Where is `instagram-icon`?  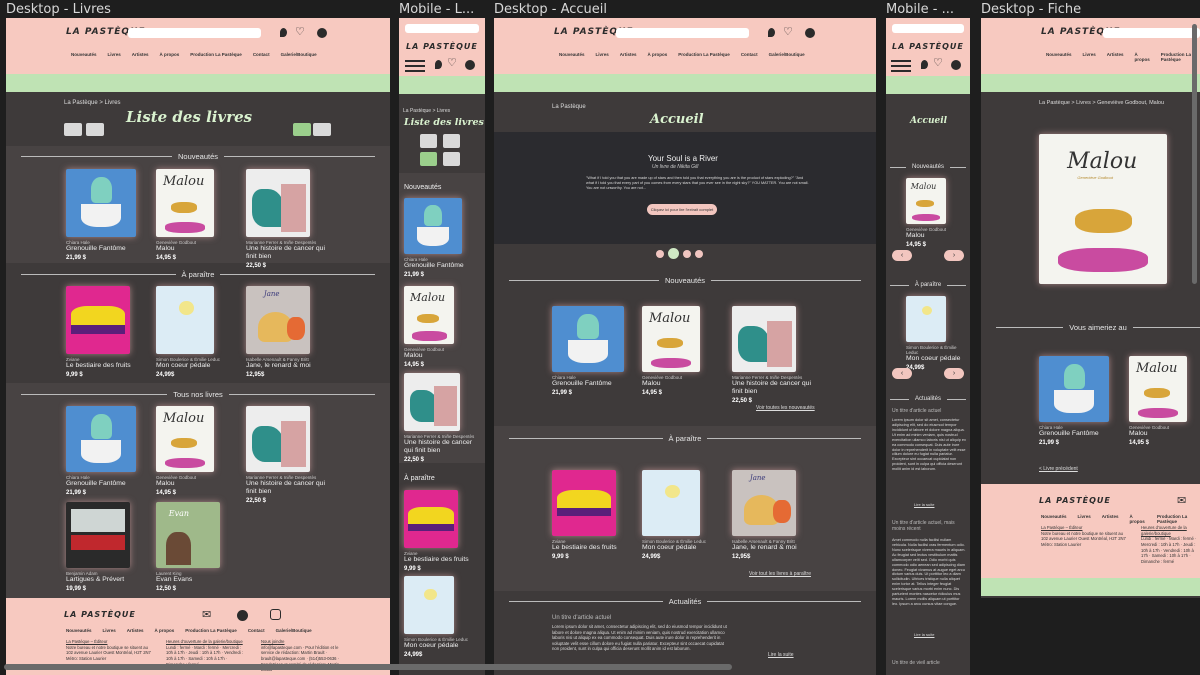 instagram-icon is located at coordinates (275, 614).